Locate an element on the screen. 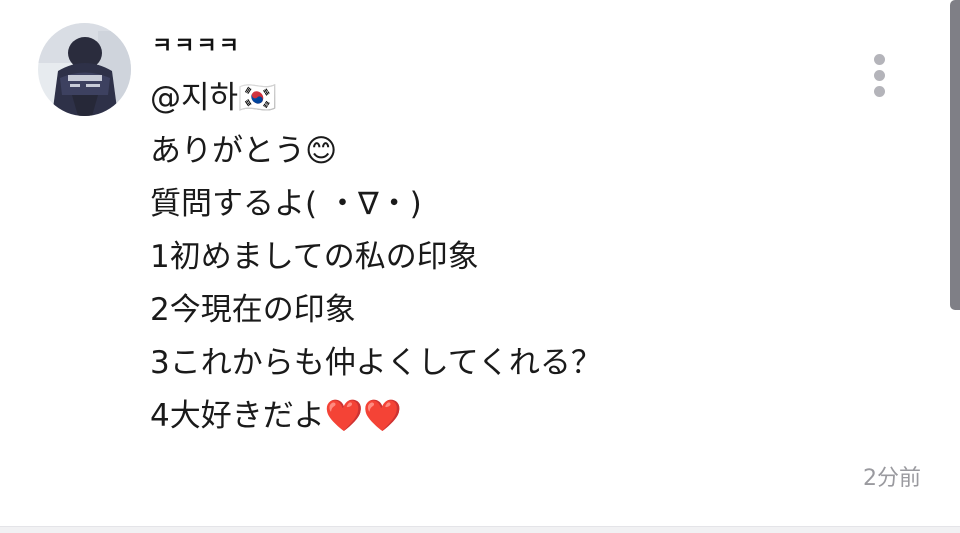  avatar-image is located at coordinates (84, 69).